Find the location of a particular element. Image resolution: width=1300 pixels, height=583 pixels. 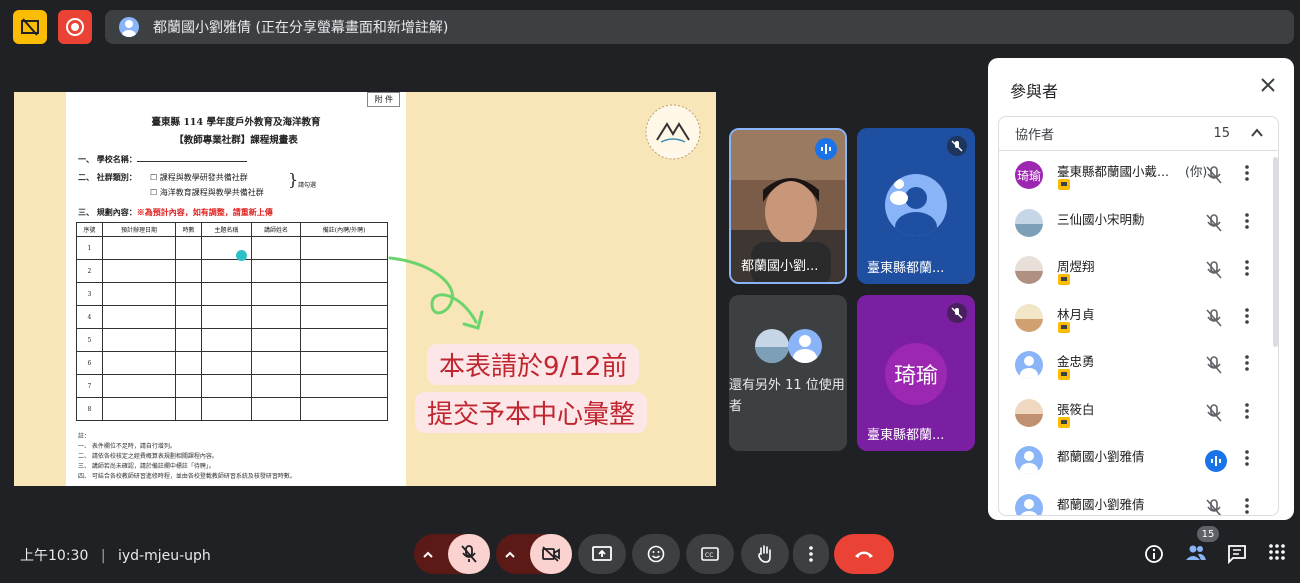

camera-options-button is located at coordinates (510, 555).